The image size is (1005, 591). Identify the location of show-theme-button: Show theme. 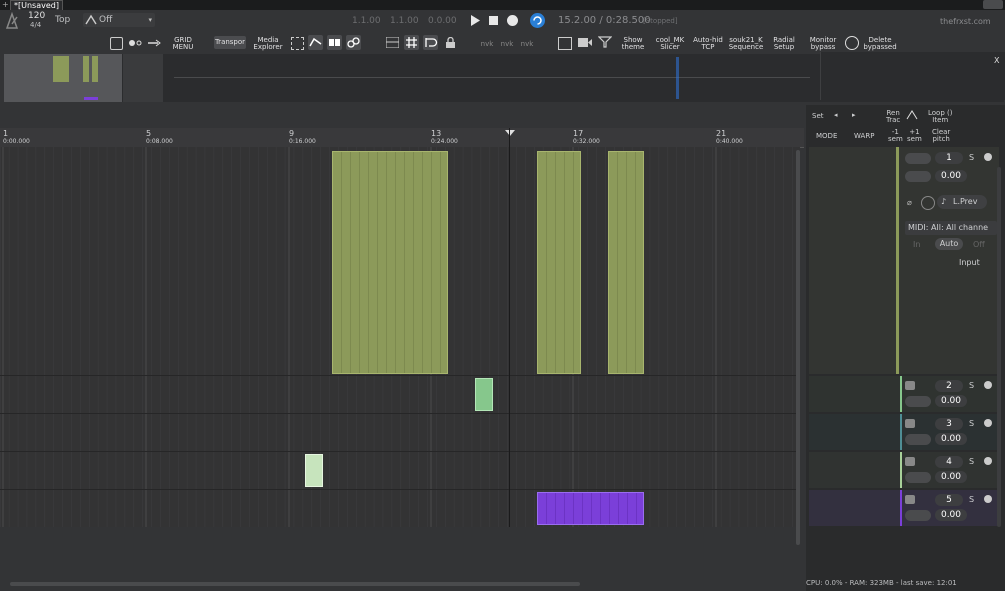
(633, 44).